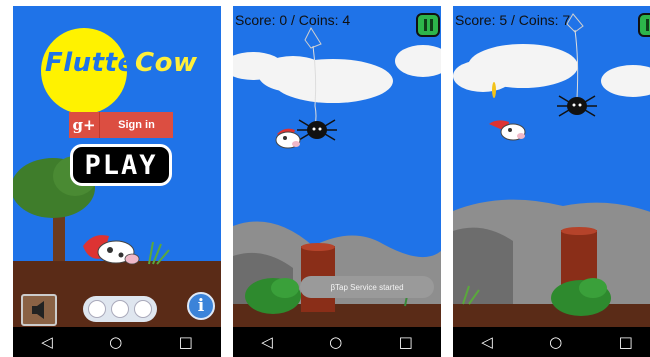  Describe the element at coordinates (166, 63) in the screenshot. I see `title-cow: Cow` at that location.